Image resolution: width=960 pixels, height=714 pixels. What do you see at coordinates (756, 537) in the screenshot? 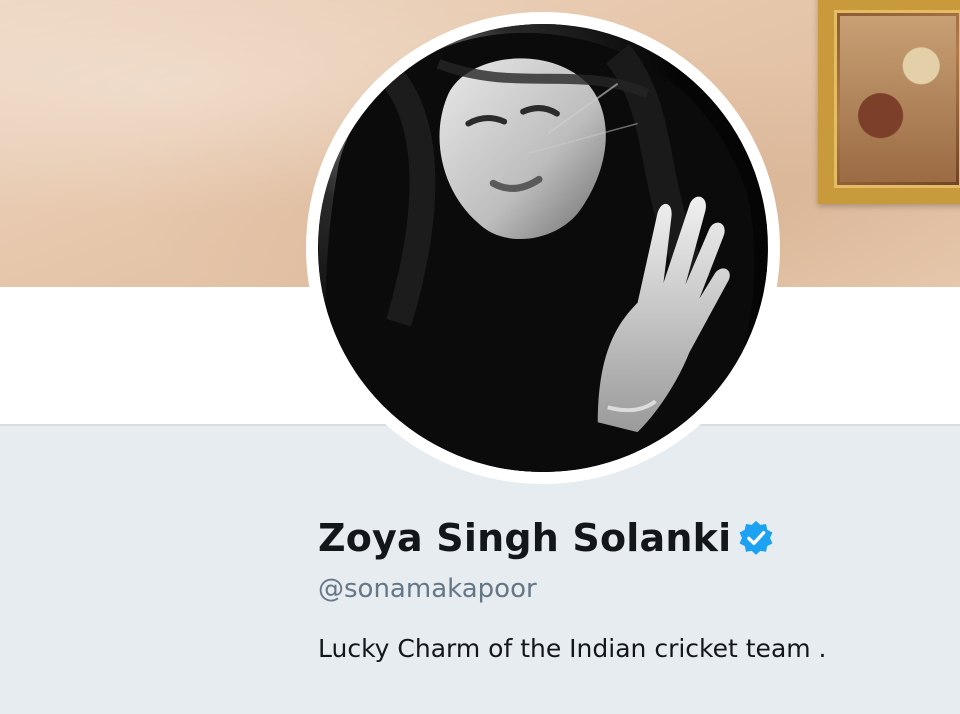
I see `verified-badge-icon` at bounding box center [756, 537].